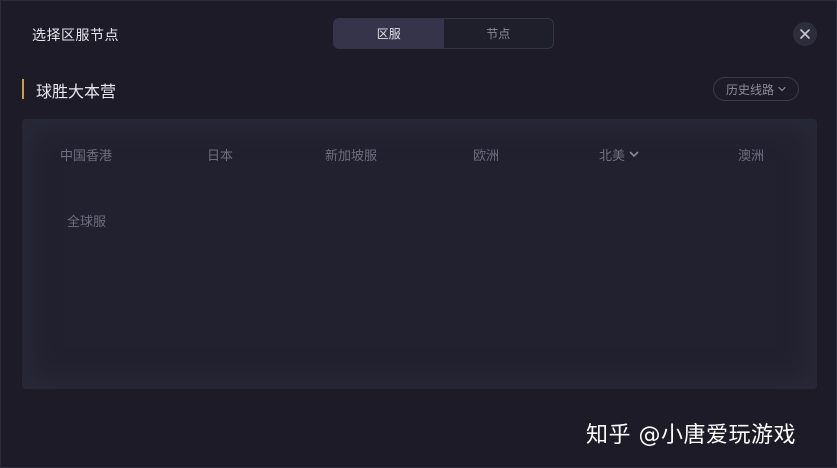 The image size is (837, 468). I want to click on region-label: 全球服, so click(87, 222).